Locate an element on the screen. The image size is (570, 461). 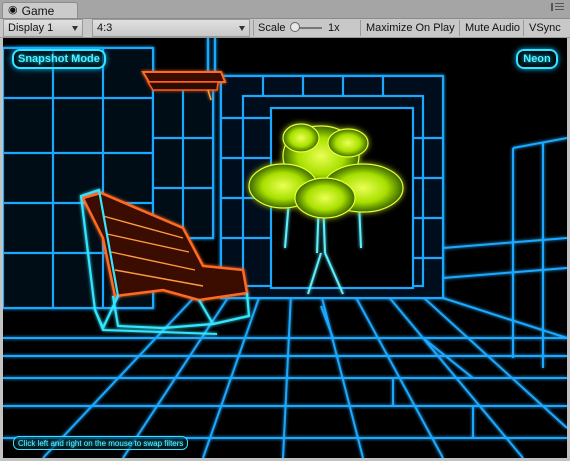
vsync-toggle: VSync is located at coordinates (545, 28).